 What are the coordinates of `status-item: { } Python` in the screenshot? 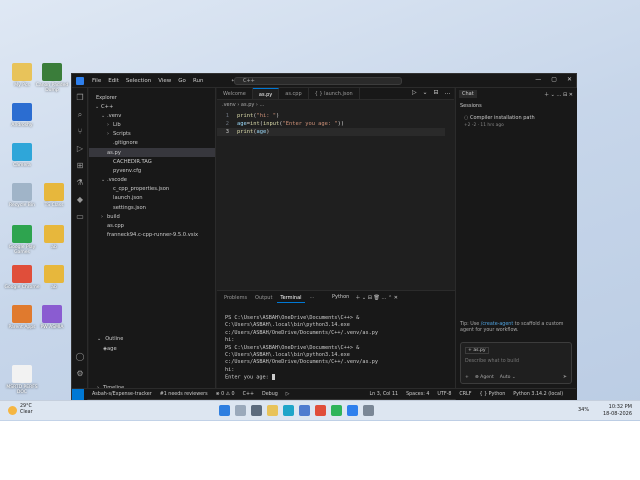 It's located at (493, 394).